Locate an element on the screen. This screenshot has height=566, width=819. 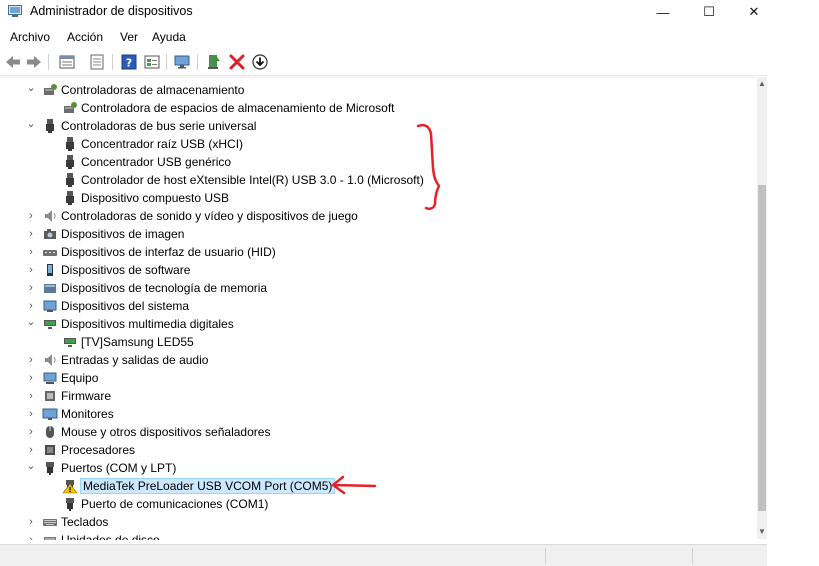
minimize-icon: — is located at coordinates (663, 12).